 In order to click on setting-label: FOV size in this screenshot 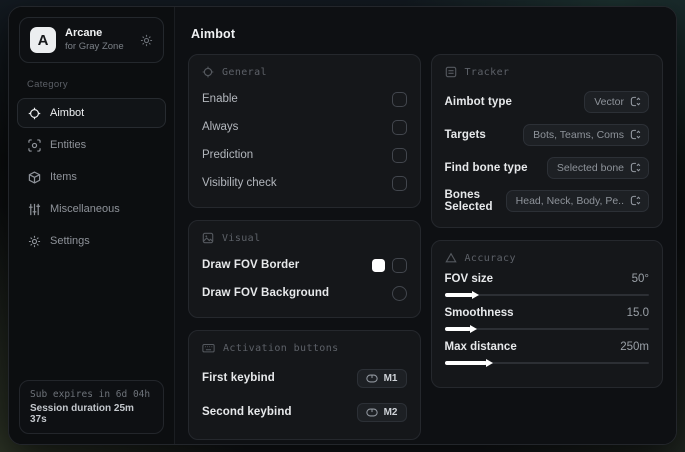, I will do `click(469, 279)`.